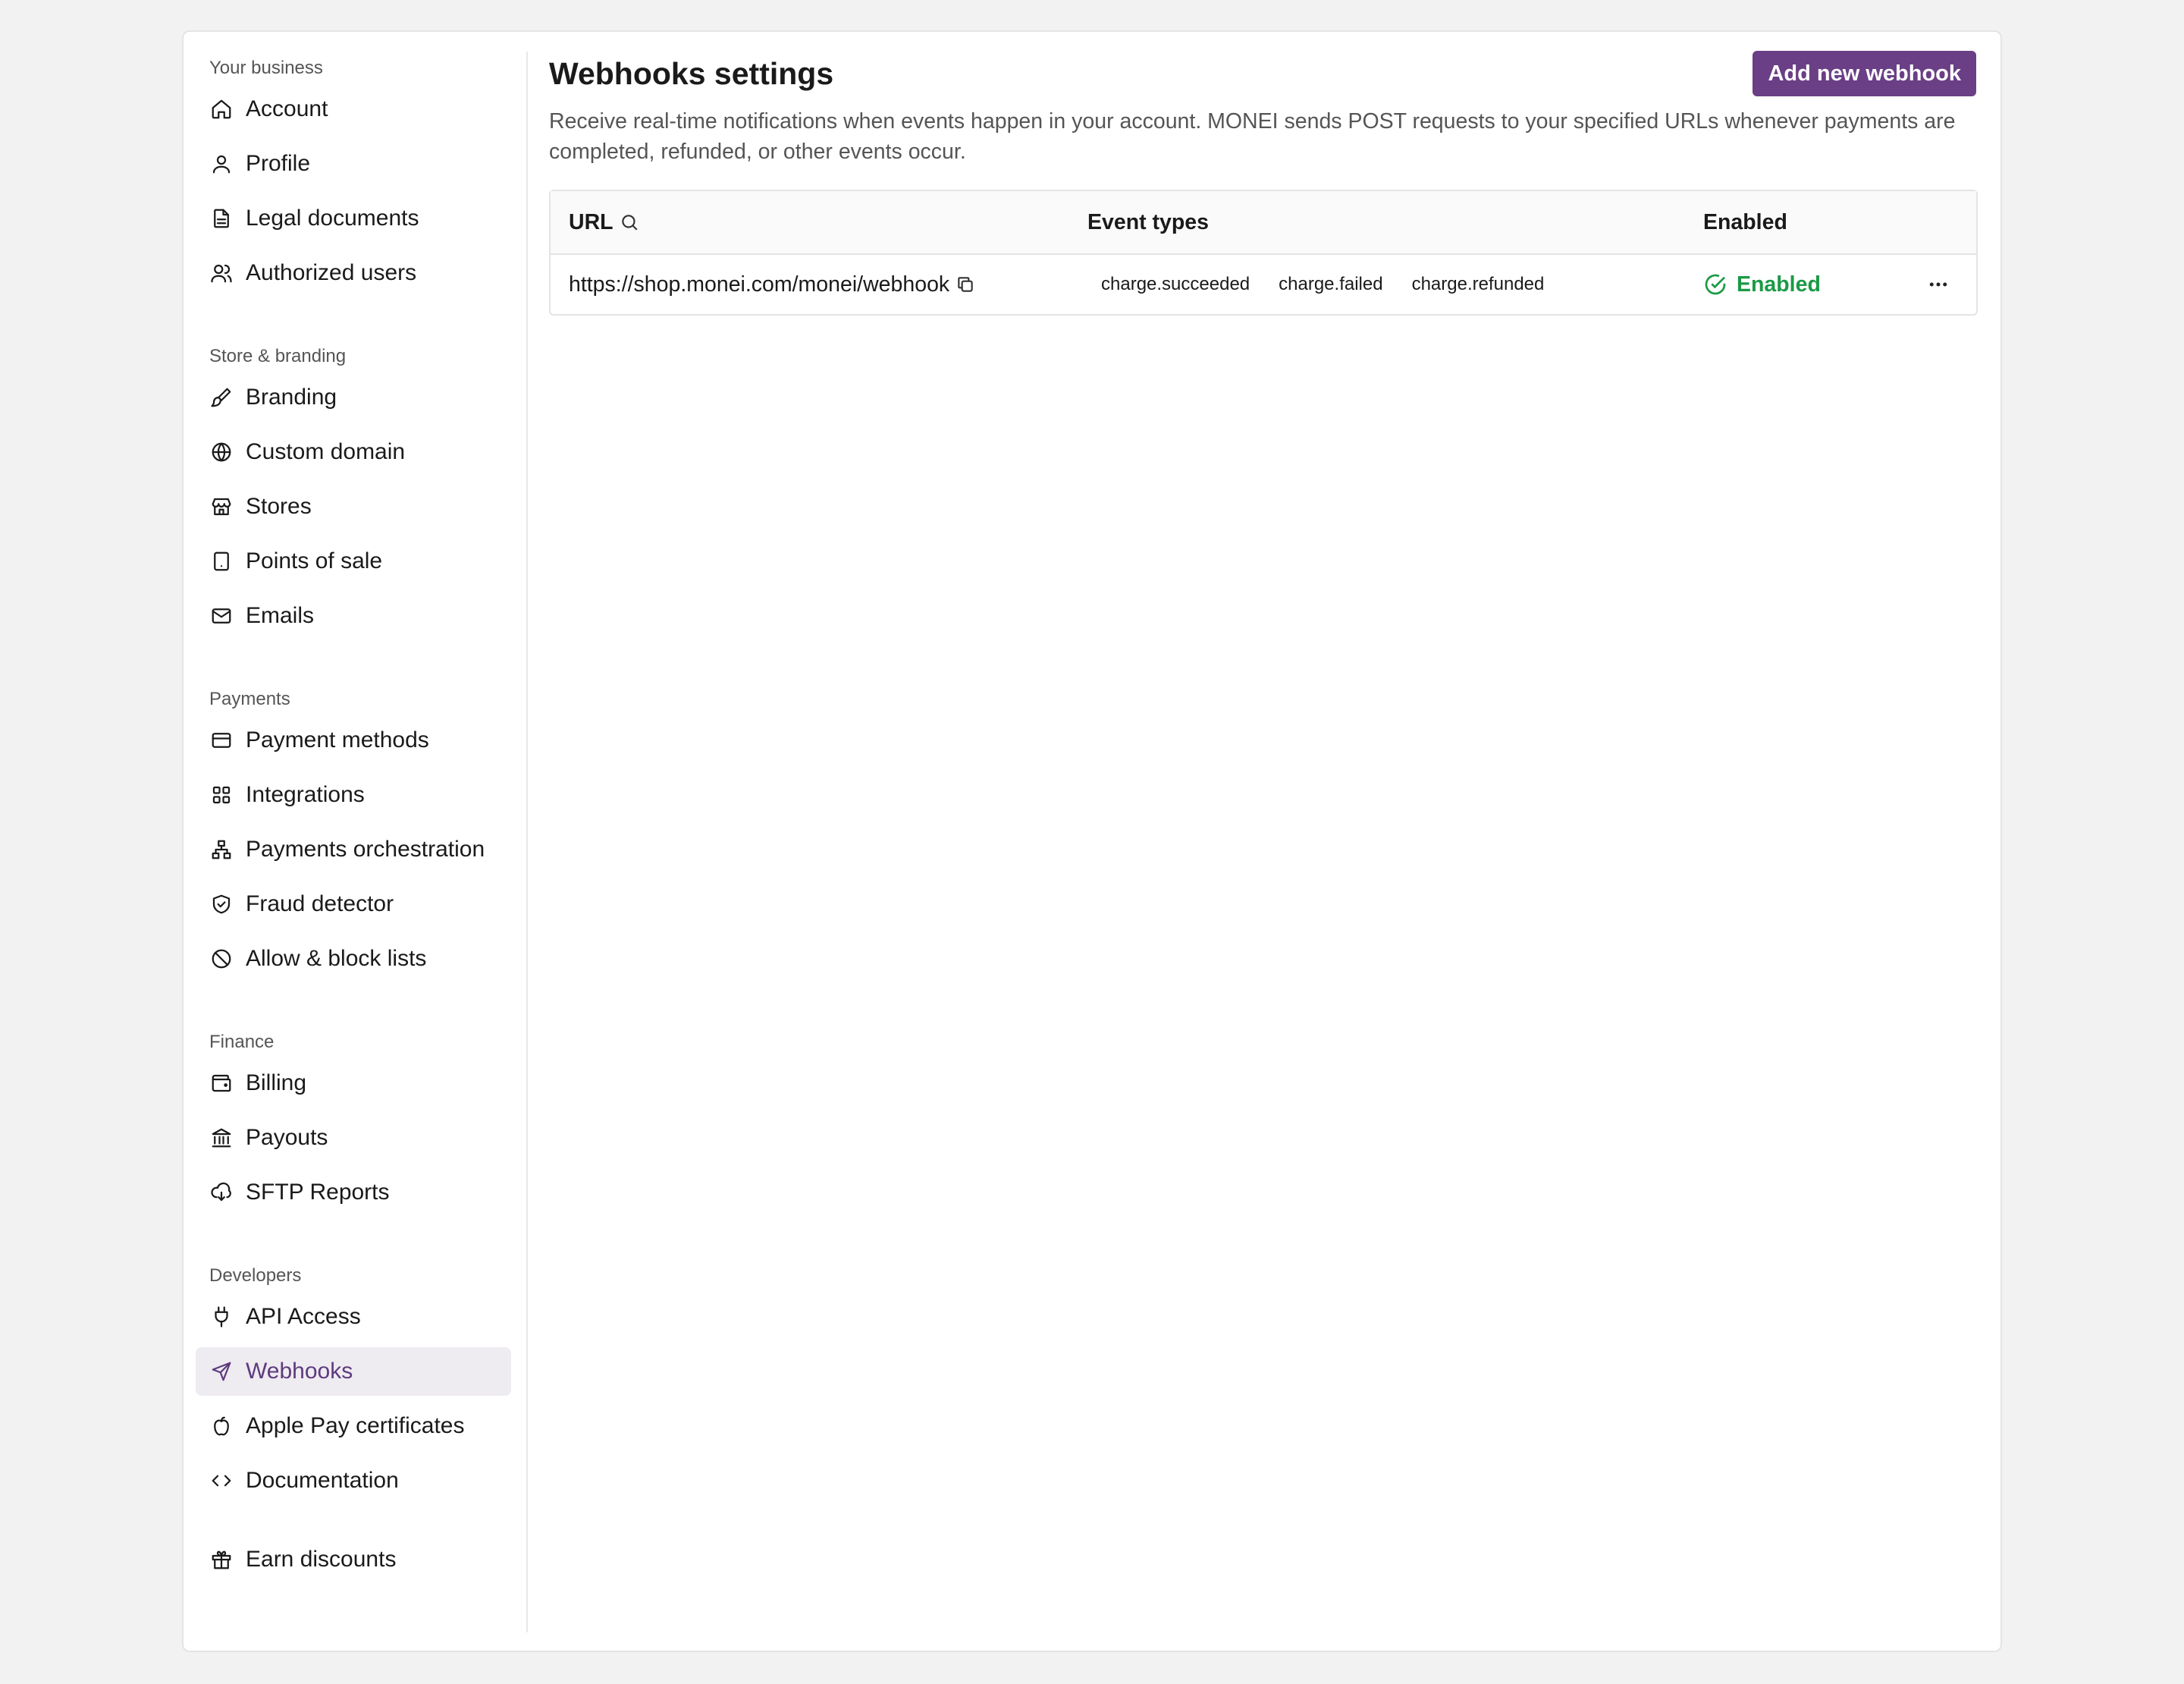  I want to click on ban-icon, so click(221, 959).